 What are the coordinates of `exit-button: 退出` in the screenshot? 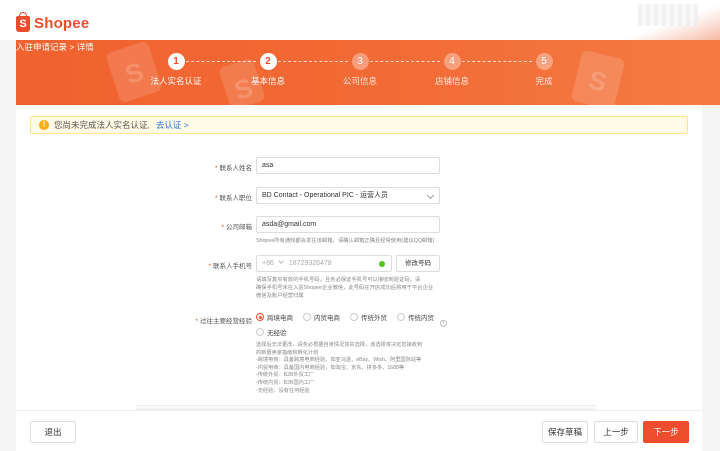 It's located at (53, 432).